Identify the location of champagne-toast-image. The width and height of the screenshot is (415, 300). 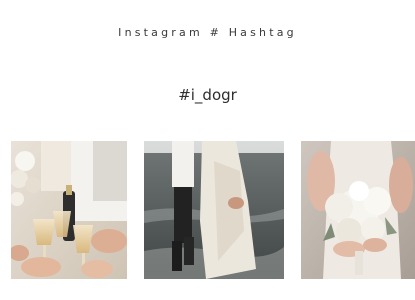
(69, 210).